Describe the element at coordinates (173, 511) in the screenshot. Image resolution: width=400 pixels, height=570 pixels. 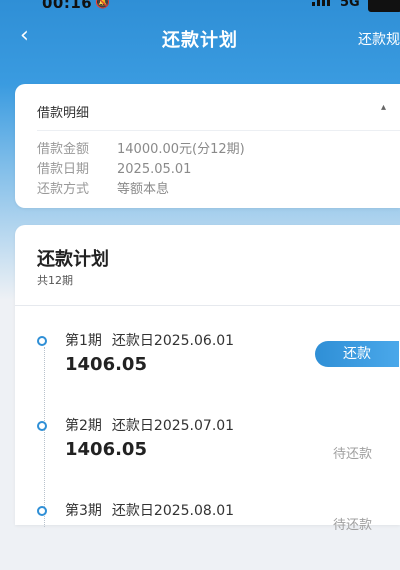
I see `due-date: 还款日2025.08.01` at that location.